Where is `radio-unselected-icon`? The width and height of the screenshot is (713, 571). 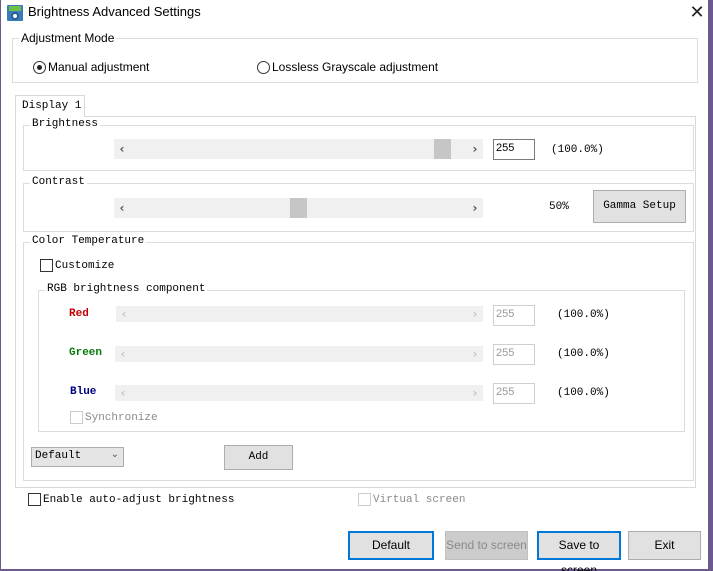
radio-unselected-icon is located at coordinates (263, 67).